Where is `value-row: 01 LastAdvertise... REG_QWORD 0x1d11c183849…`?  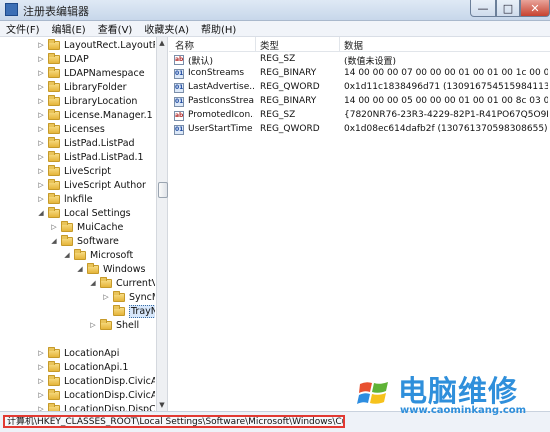
value-row: 01 LastAdvertise... REG_QWORD 0x1d11c183849… is located at coordinates (359, 88).